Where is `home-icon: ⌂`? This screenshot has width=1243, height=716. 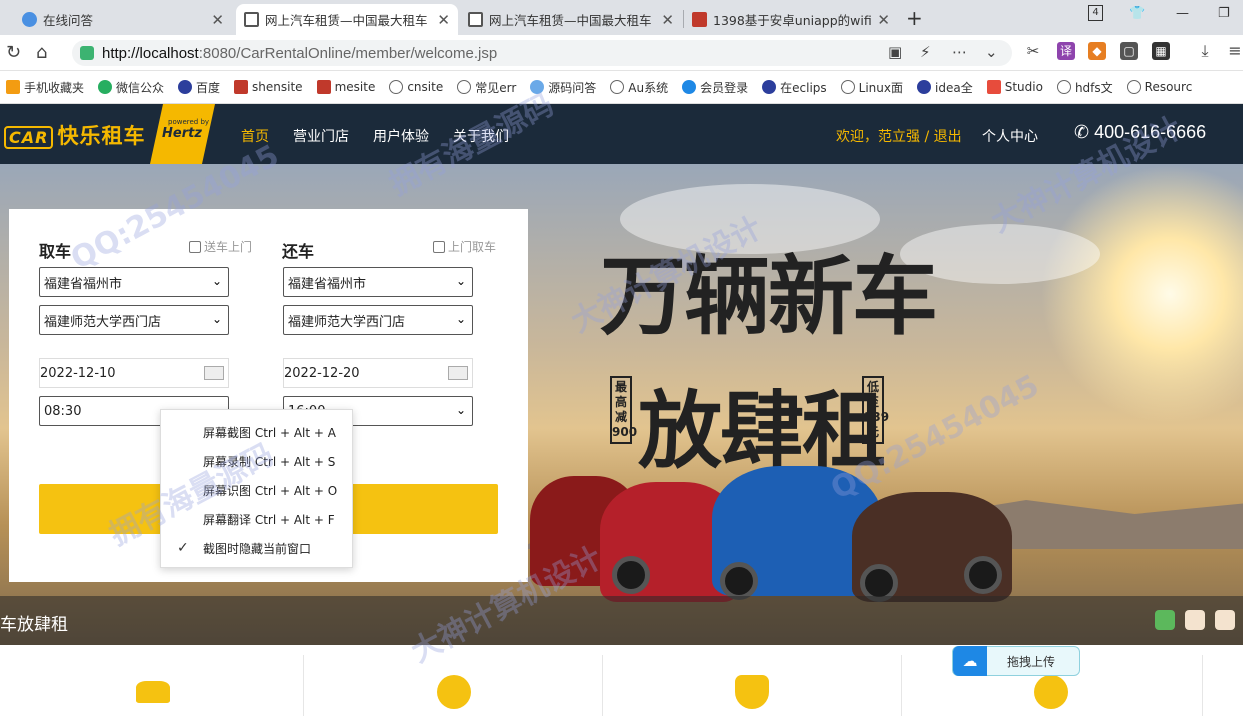 home-icon: ⌂ is located at coordinates (41, 52).